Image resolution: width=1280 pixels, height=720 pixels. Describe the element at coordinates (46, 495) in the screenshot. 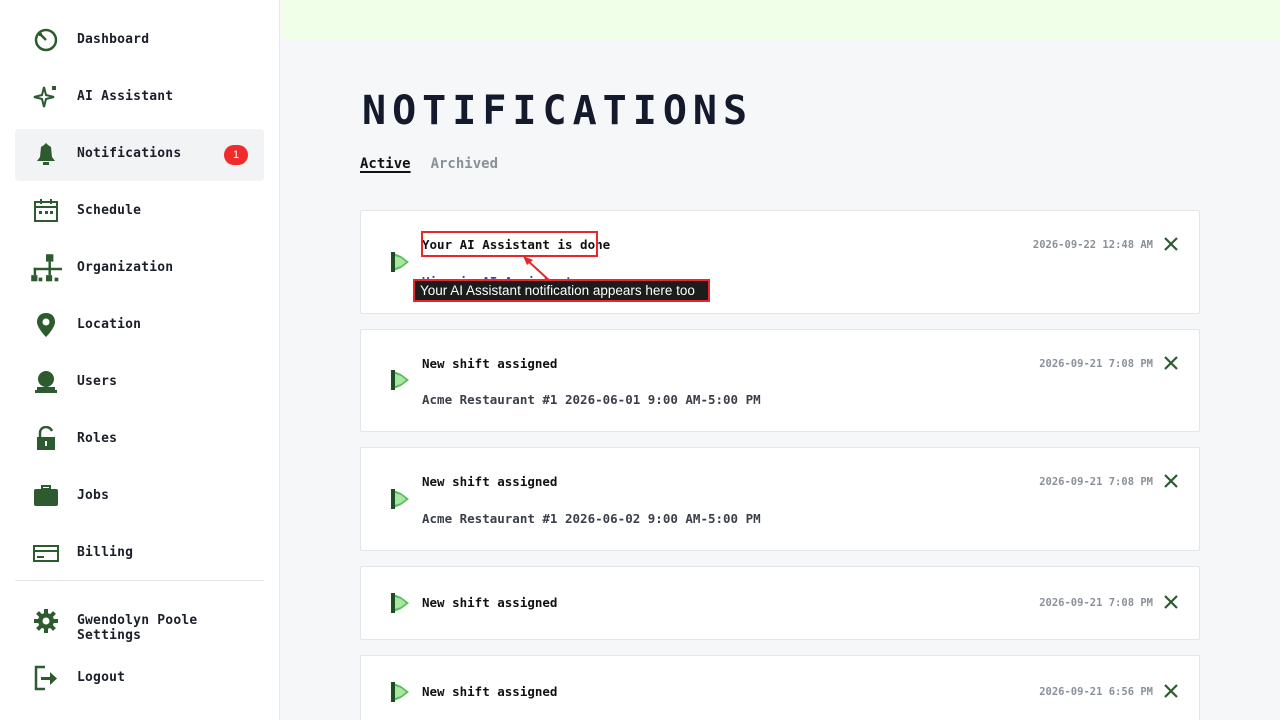

I see `briefcase-icon` at that location.